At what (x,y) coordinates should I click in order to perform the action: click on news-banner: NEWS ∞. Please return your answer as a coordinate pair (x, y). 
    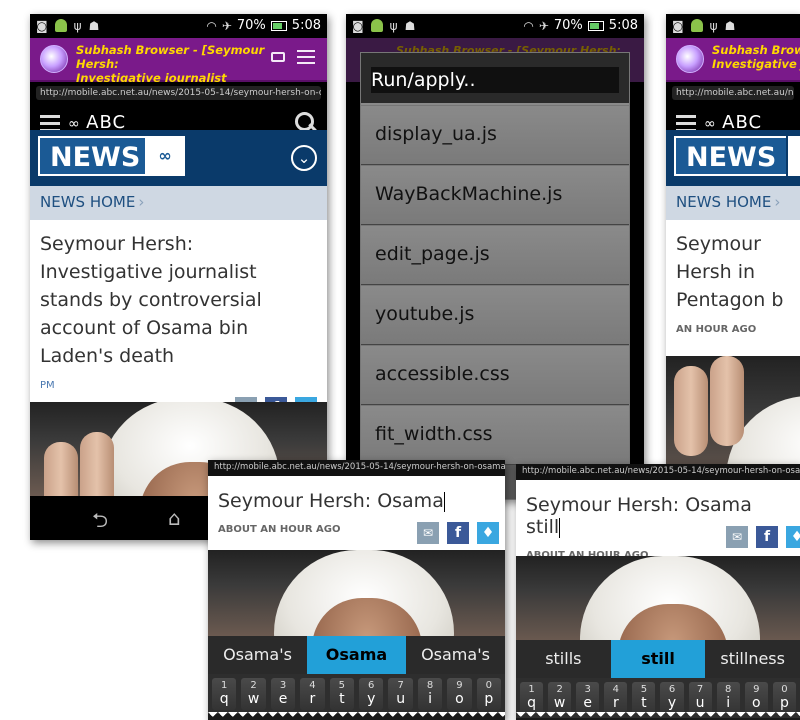
    Looking at the image, I should click on (733, 158).